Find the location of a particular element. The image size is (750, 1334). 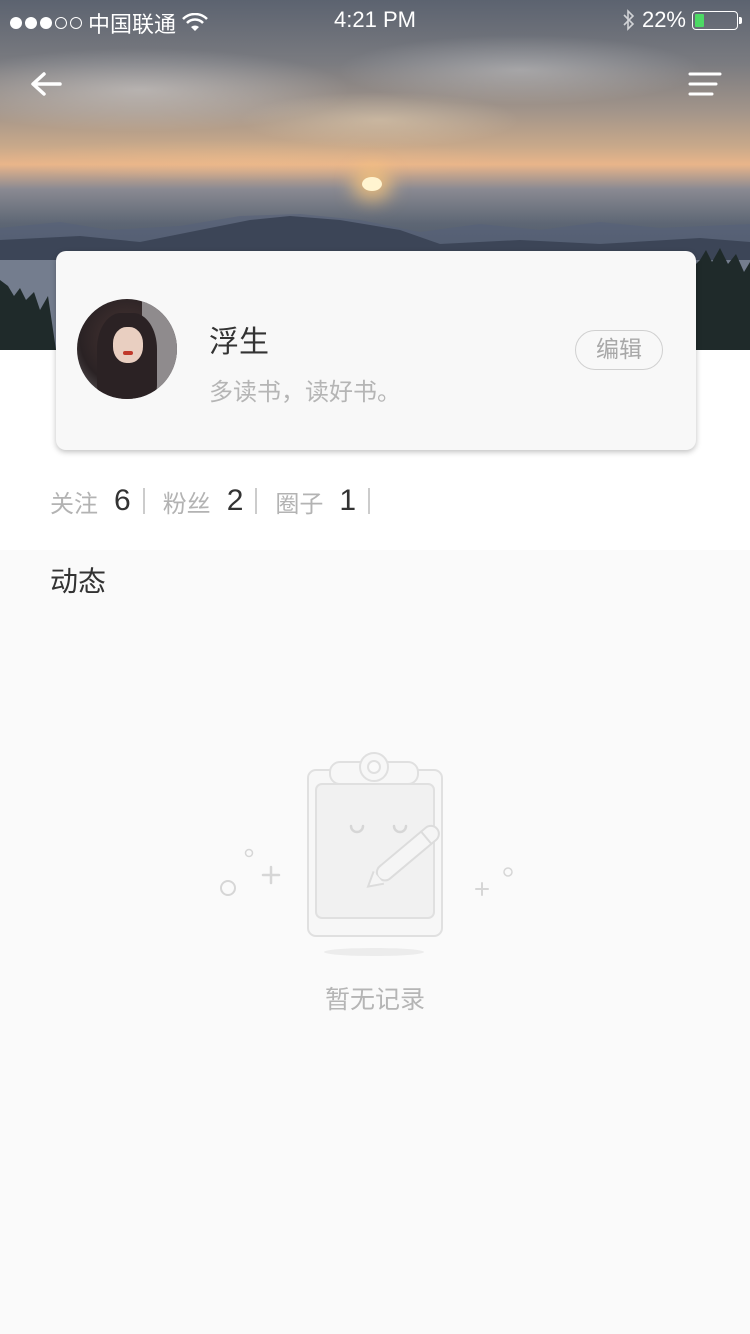

menu-button is located at coordinates (704, 84).